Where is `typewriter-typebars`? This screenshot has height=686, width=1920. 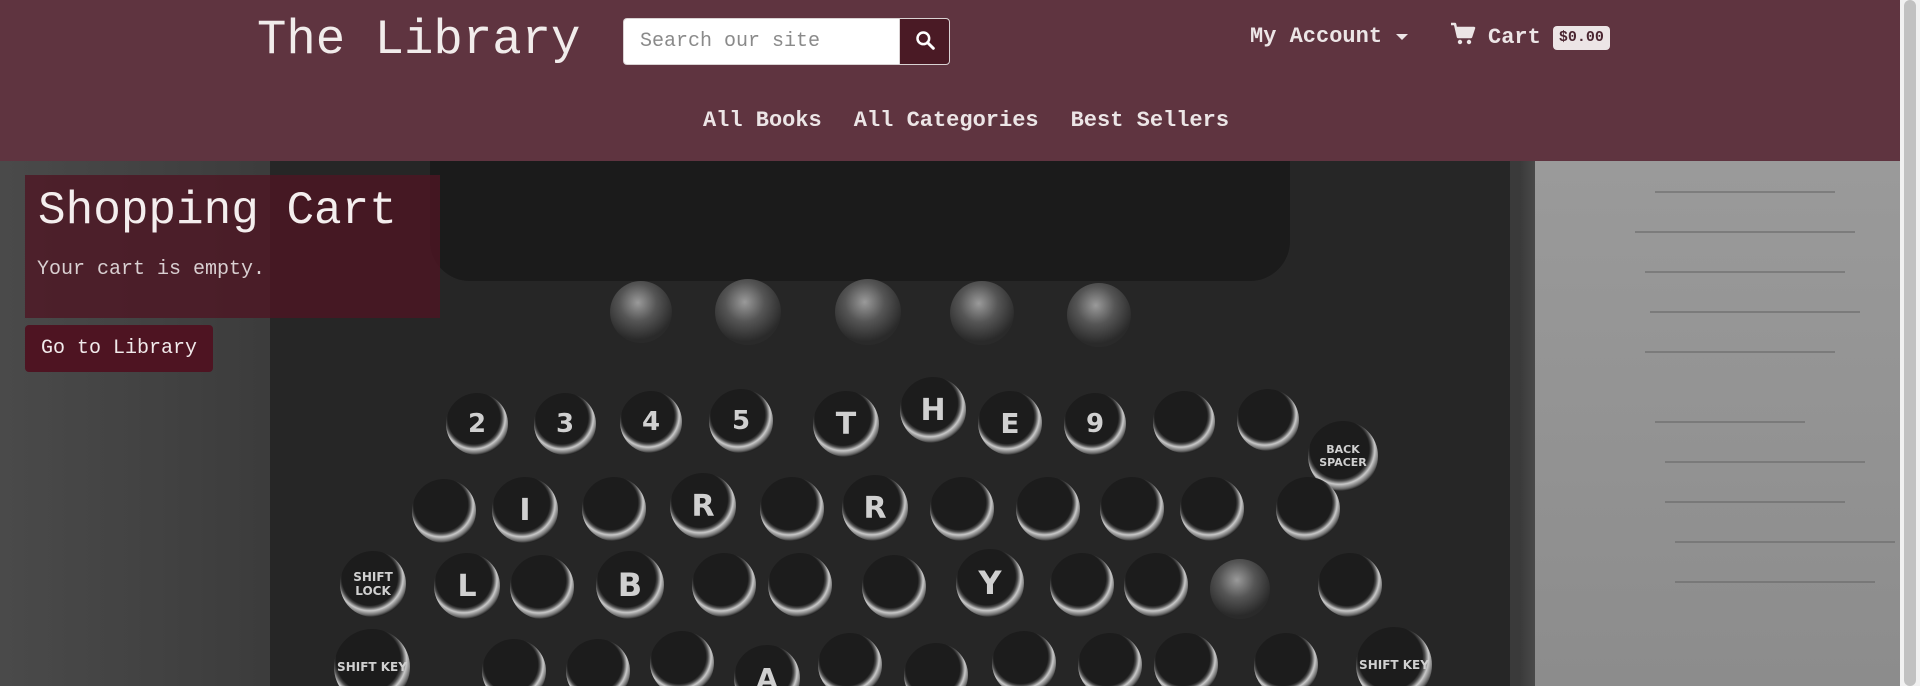
typewriter-typebars is located at coordinates (860, 221).